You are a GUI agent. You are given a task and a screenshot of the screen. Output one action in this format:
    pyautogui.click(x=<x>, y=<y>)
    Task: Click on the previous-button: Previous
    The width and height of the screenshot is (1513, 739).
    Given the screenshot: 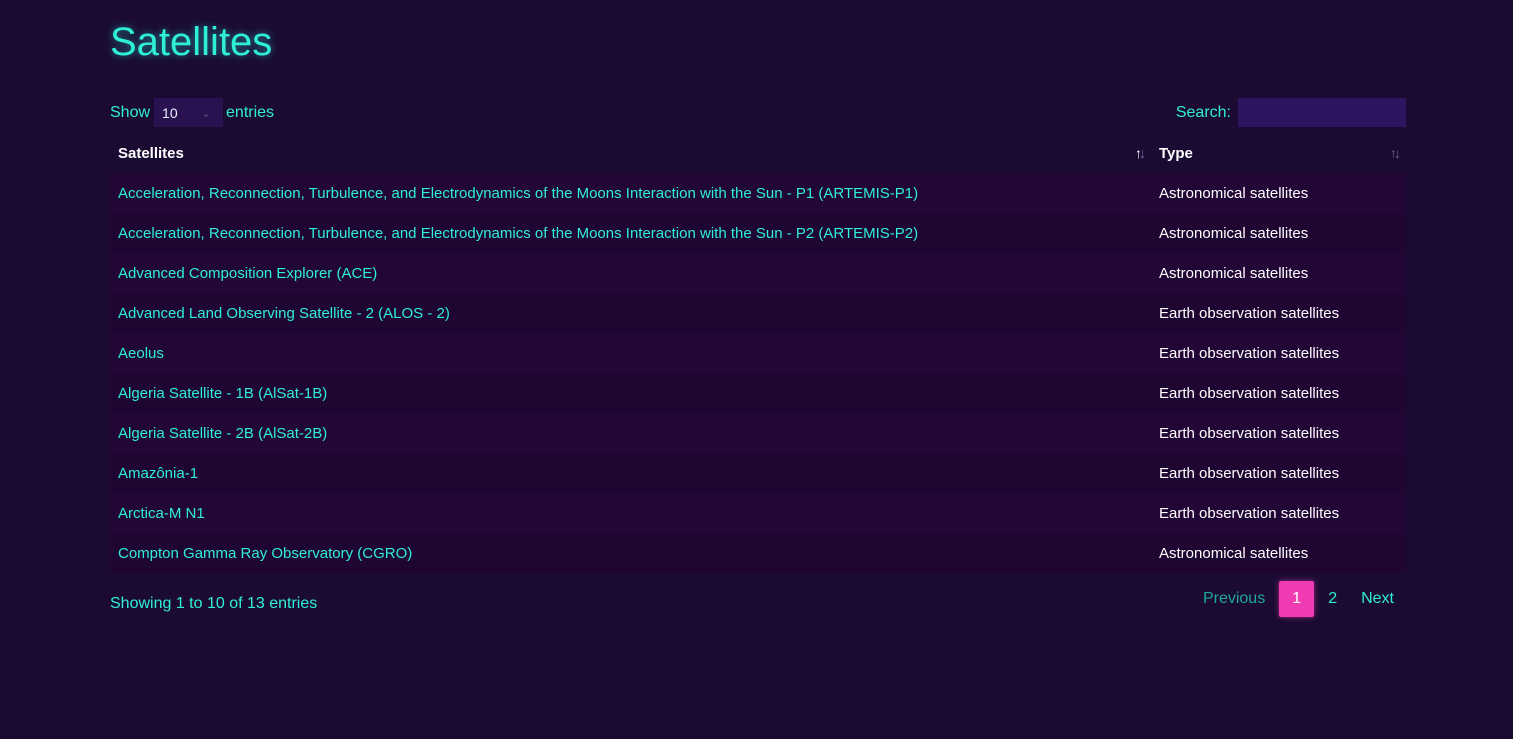 What is the action you would take?
    pyautogui.click(x=1234, y=599)
    